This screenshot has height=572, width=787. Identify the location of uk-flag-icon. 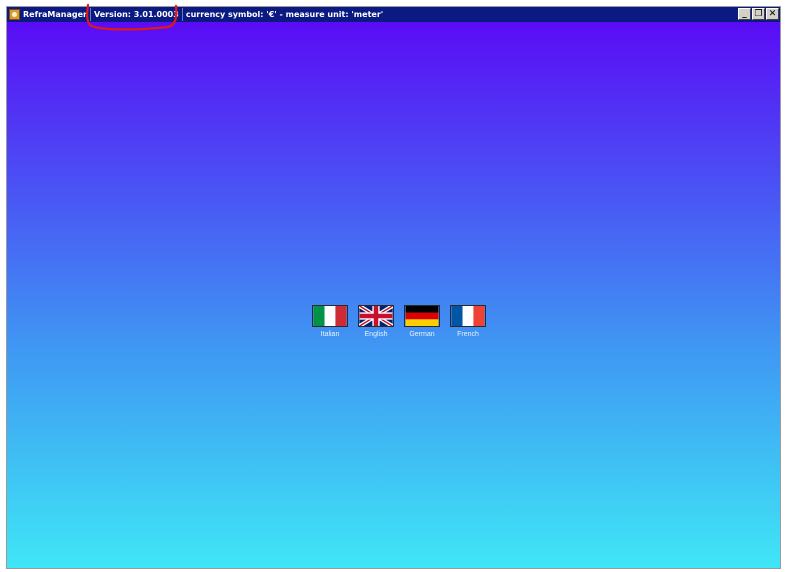
(376, 316).